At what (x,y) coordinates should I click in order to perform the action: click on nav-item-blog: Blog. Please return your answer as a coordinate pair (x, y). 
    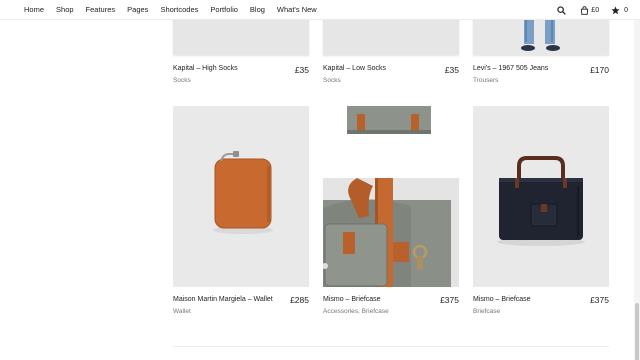
    Looking at the image, I should click on (257, 10).